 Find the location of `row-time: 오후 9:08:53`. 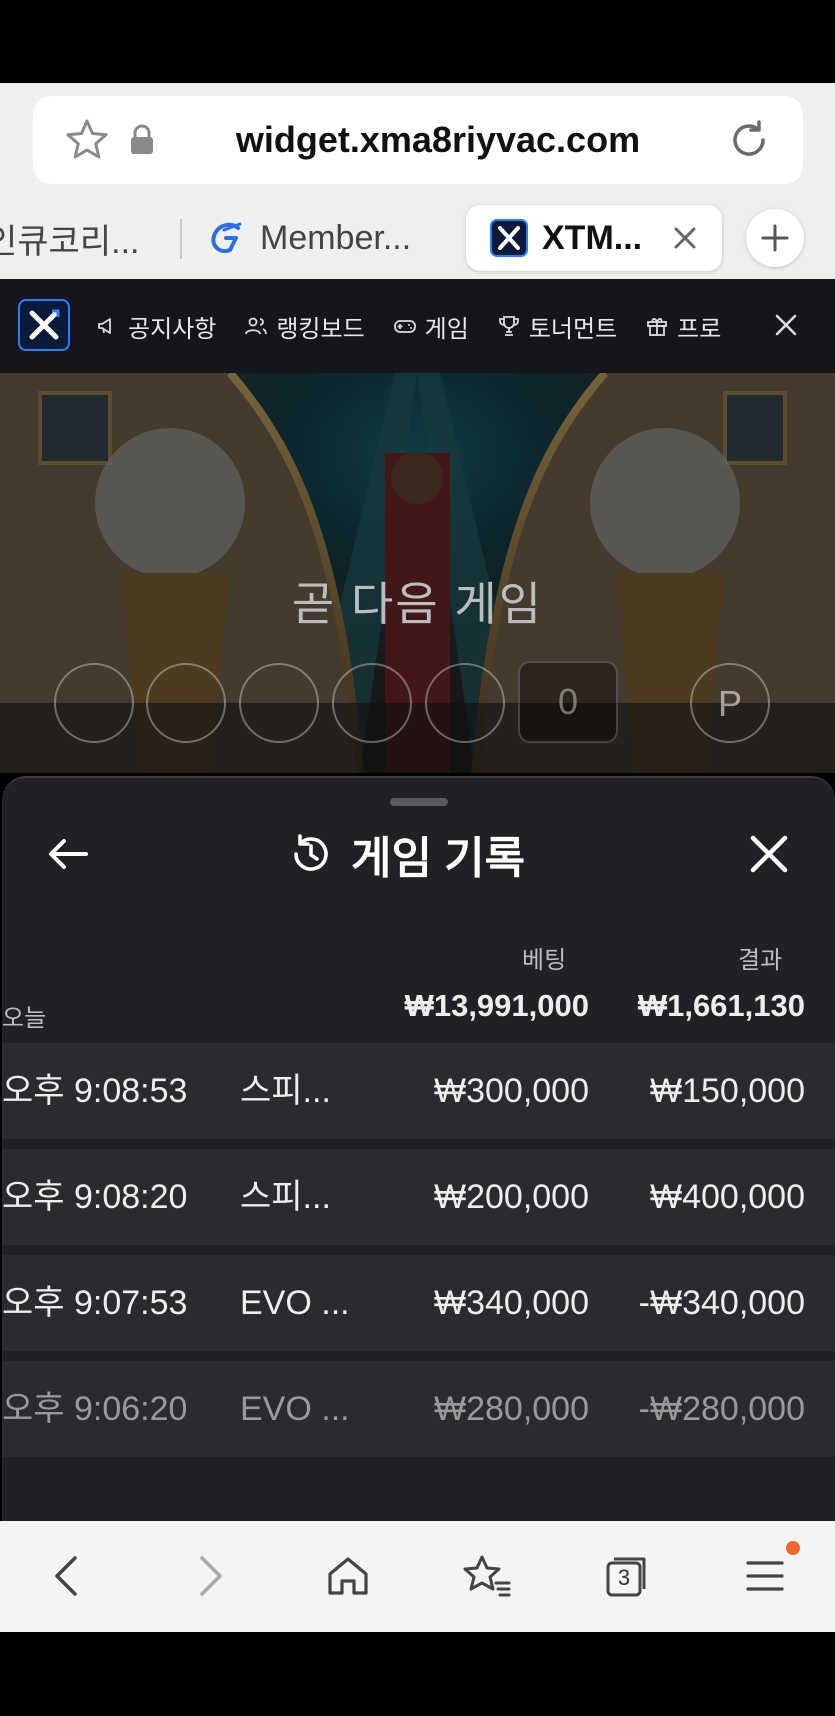

row-time: 오후 9:08:53 is located at coordinates (95, 1091).